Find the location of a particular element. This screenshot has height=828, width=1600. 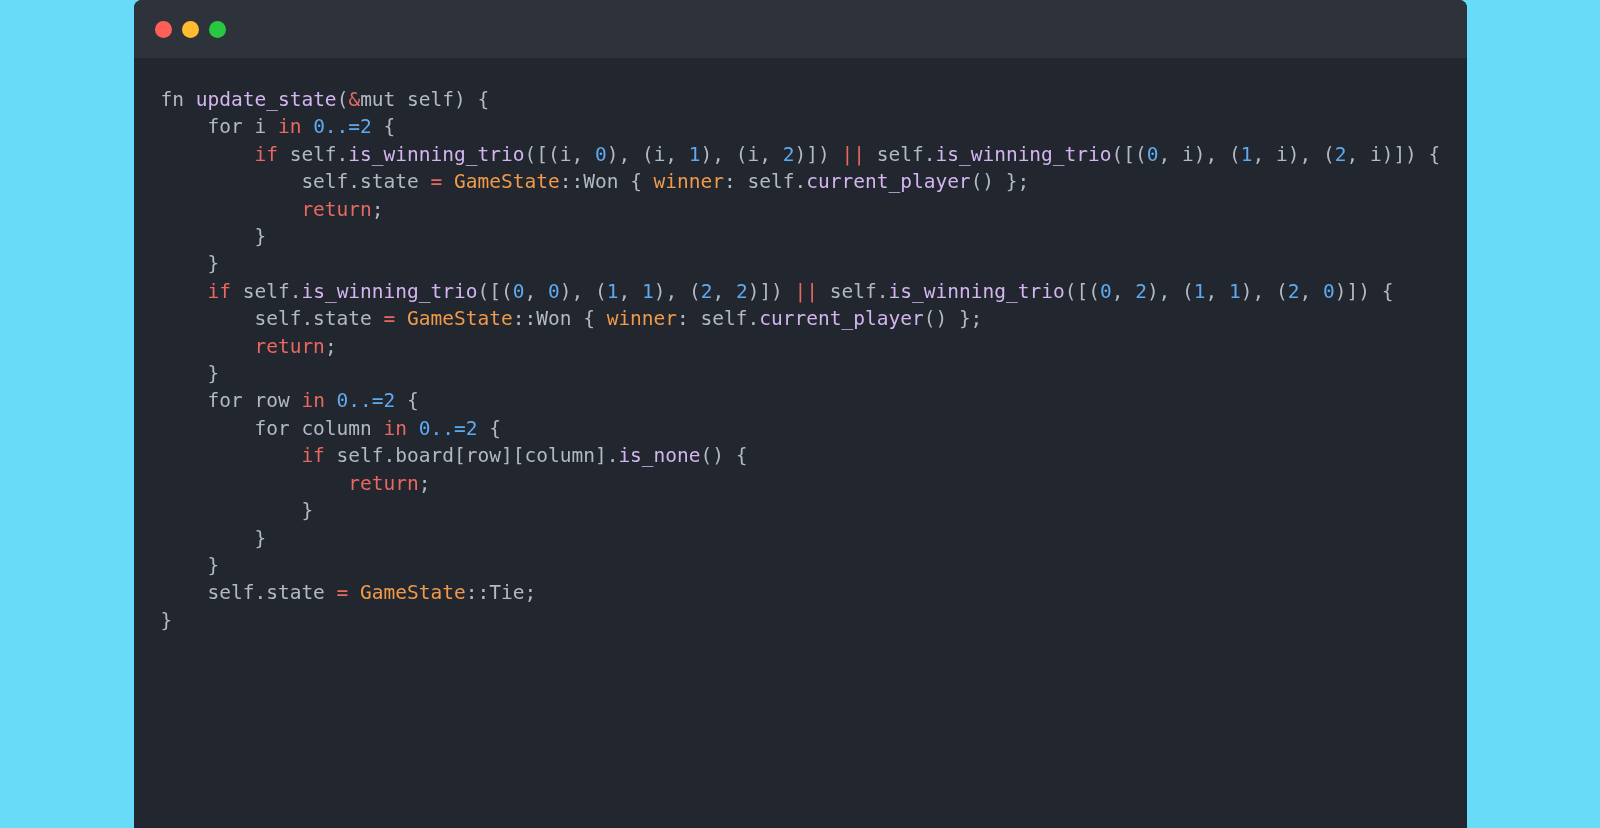

minimize-button is located at coordinates (190, 29).